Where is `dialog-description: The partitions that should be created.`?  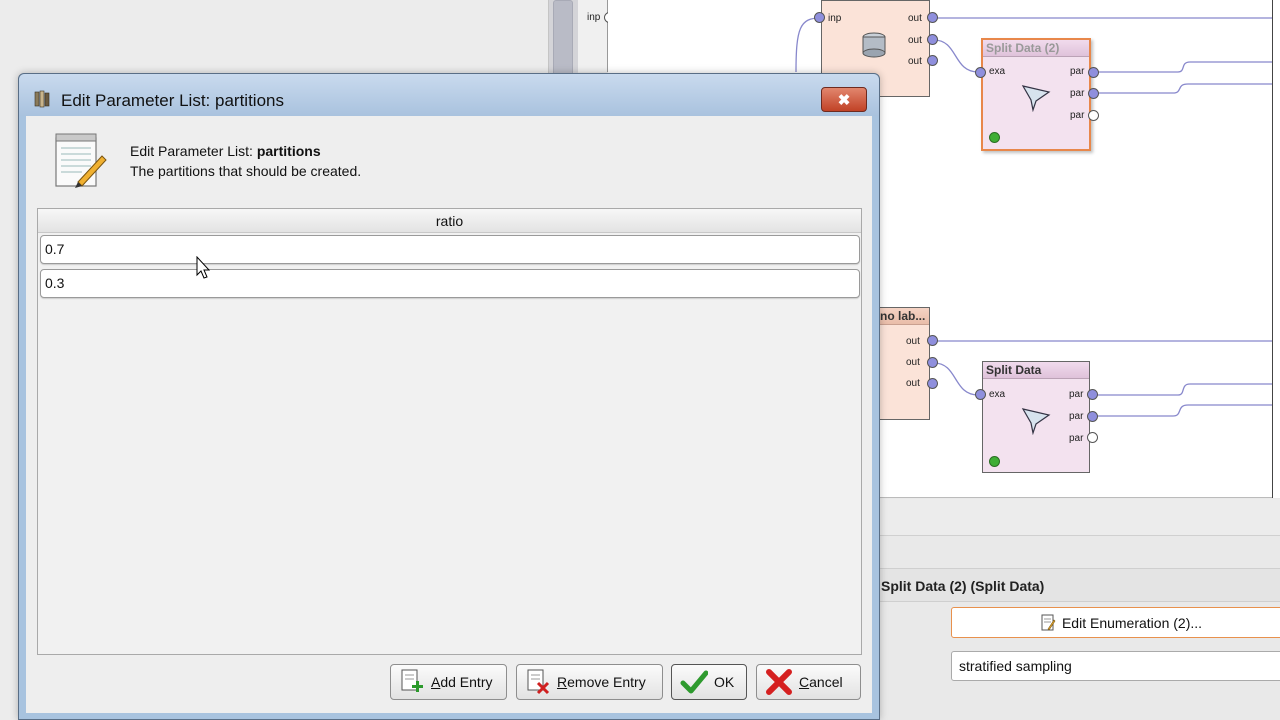 dialog-description: The partitions that should be created. is located at coordinates (246, 171).